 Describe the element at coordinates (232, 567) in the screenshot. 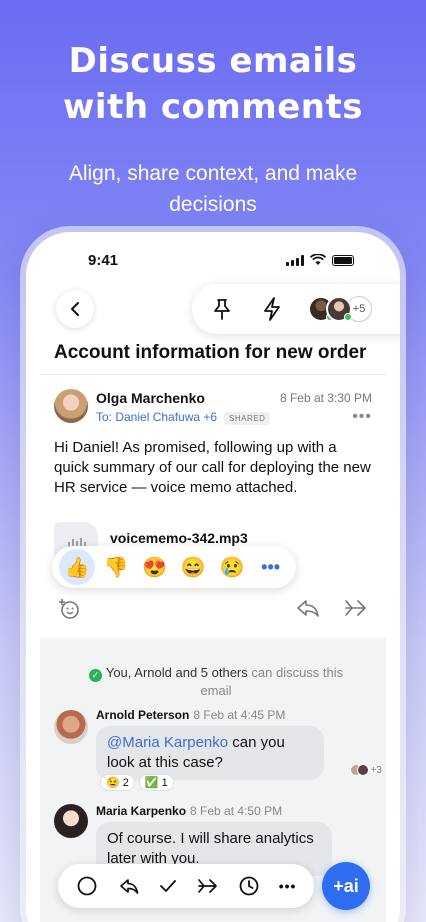

I see `reaction-cry: 😢` at that location.